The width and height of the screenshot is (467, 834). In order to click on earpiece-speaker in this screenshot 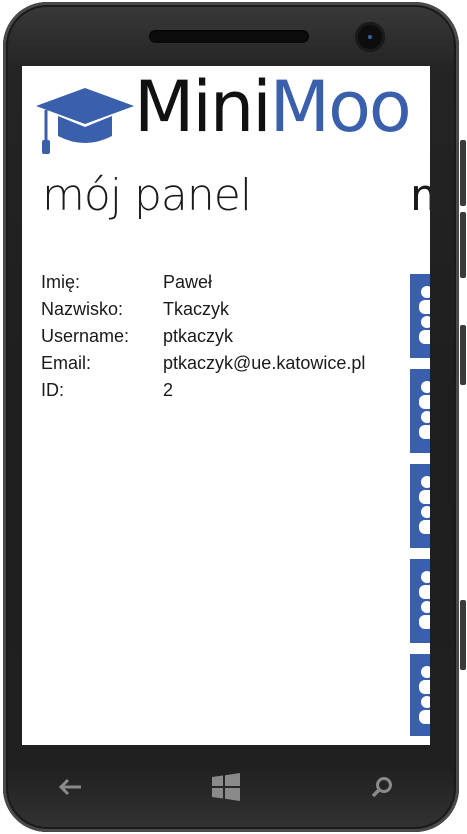, I will do `click(229, 36)`.